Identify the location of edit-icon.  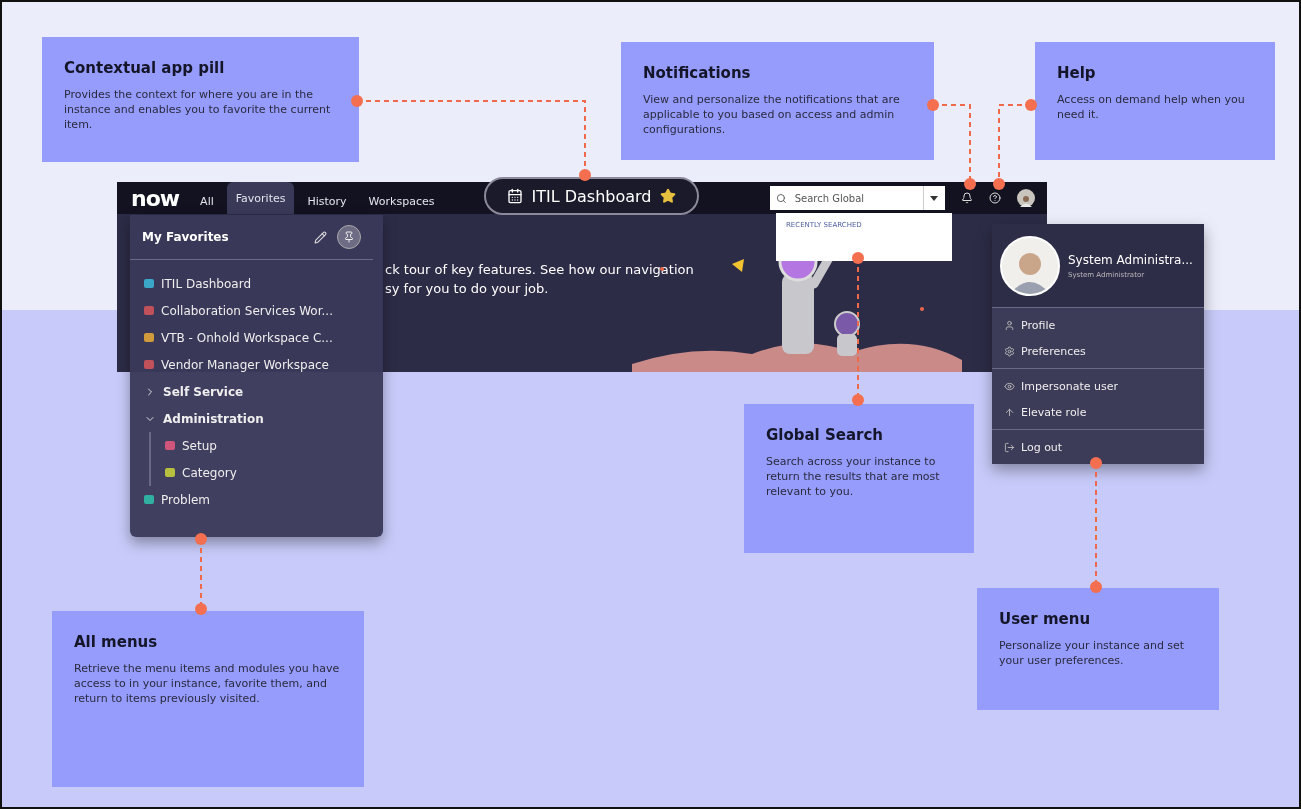
(320, 237).